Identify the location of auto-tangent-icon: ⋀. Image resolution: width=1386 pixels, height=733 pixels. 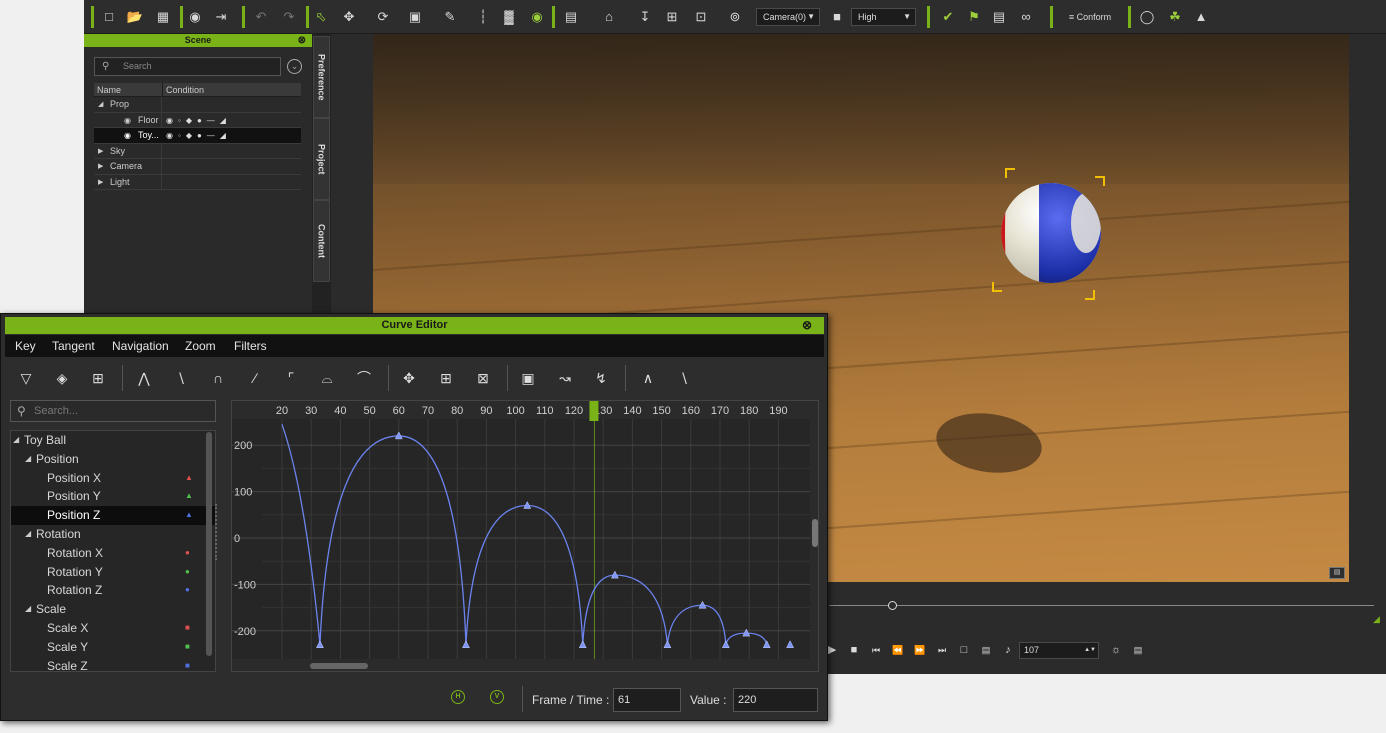
(144, 378).